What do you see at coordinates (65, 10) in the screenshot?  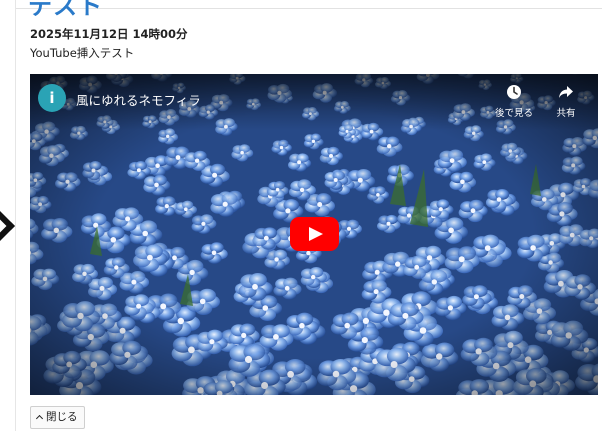 I see `post-title: テスト` at bounding box center [65, 10].